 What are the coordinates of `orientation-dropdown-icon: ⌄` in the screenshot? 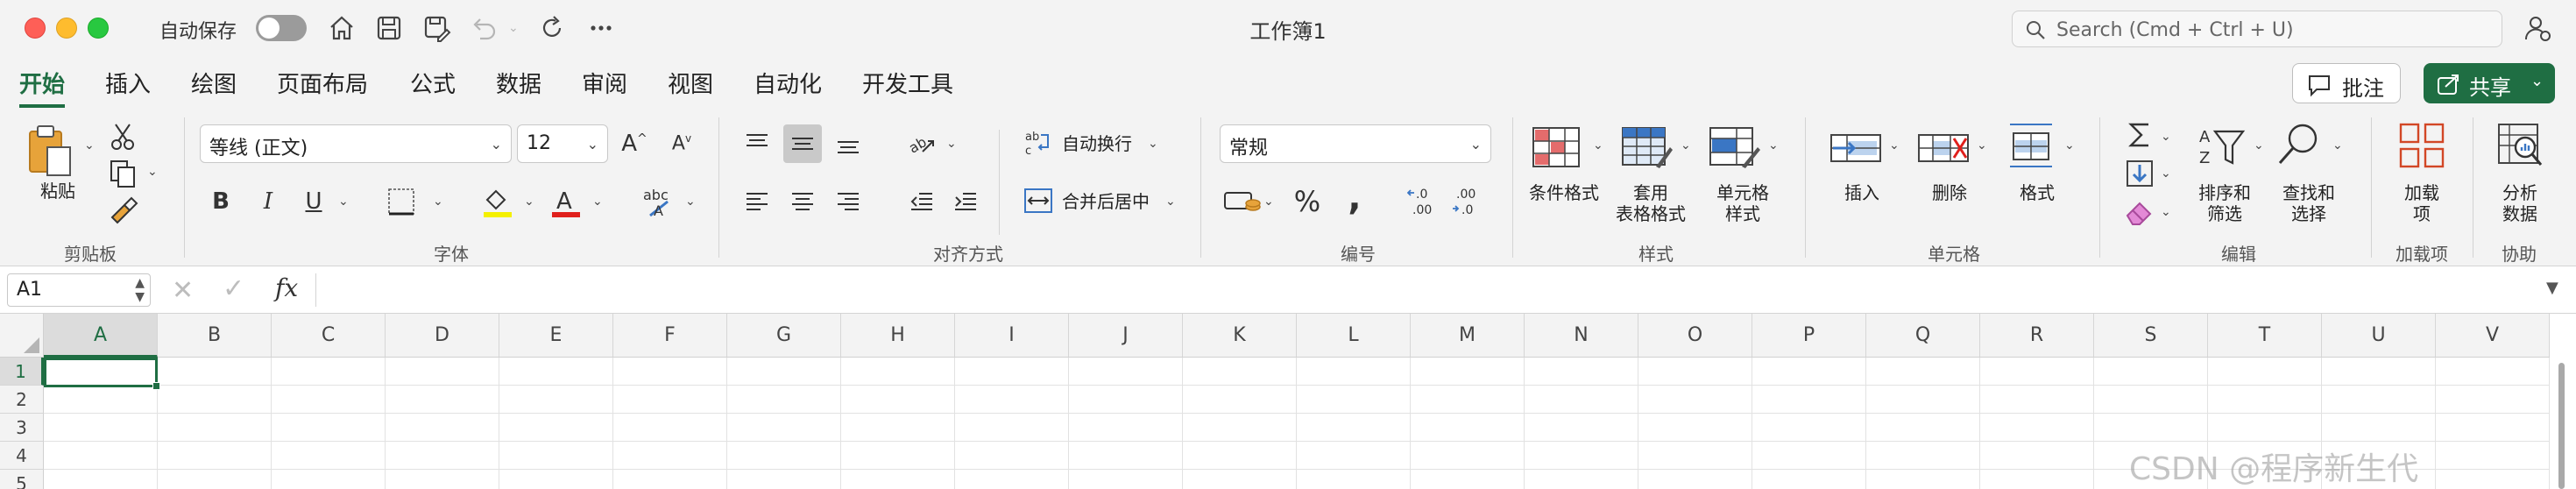 It's located at (951, 144).